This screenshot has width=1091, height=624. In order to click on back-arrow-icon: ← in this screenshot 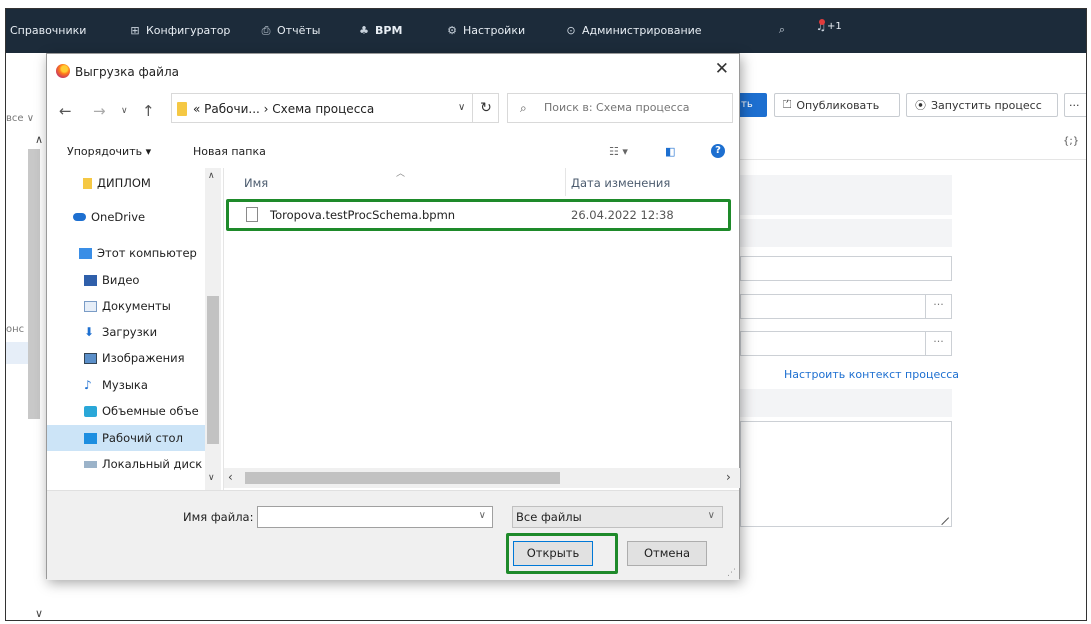, I will do `click(65, 111)`.